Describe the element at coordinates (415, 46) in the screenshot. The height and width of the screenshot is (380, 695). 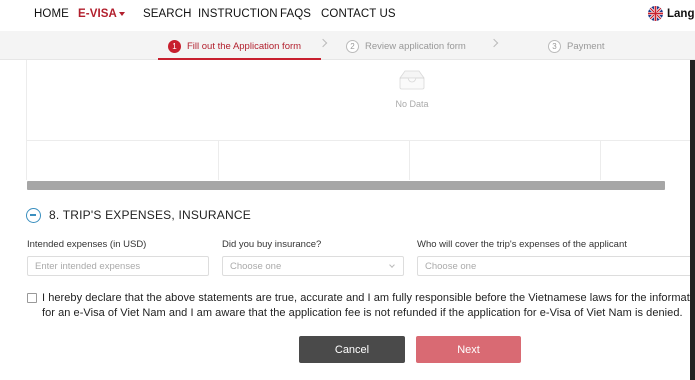
I see `step-label: Review application form` at that location.